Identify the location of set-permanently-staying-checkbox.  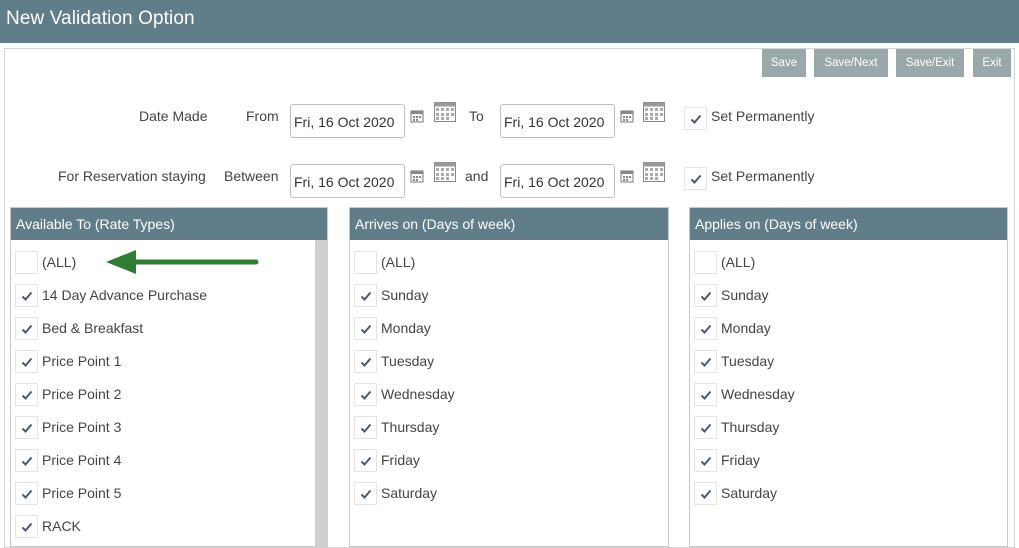
(695, 178).